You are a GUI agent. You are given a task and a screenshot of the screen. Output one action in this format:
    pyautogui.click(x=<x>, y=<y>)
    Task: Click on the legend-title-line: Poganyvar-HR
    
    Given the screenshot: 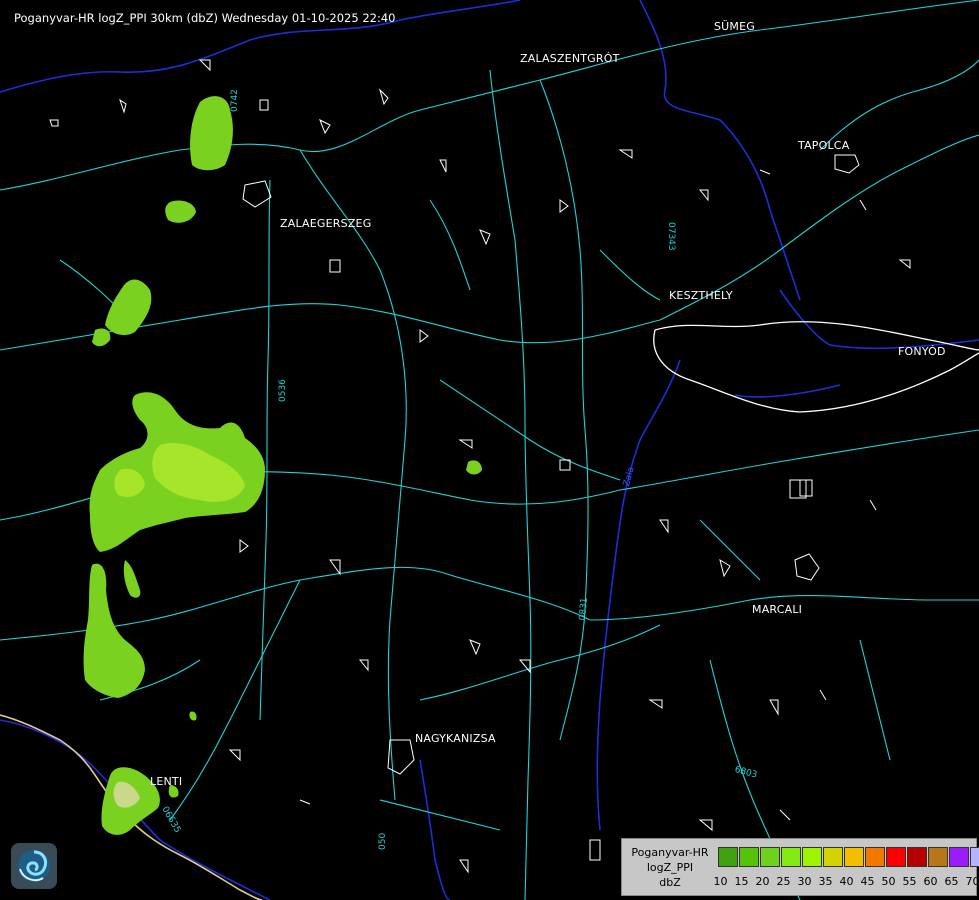 What is the action you would take?
    pyautogui.click(x=670, y=852)
    